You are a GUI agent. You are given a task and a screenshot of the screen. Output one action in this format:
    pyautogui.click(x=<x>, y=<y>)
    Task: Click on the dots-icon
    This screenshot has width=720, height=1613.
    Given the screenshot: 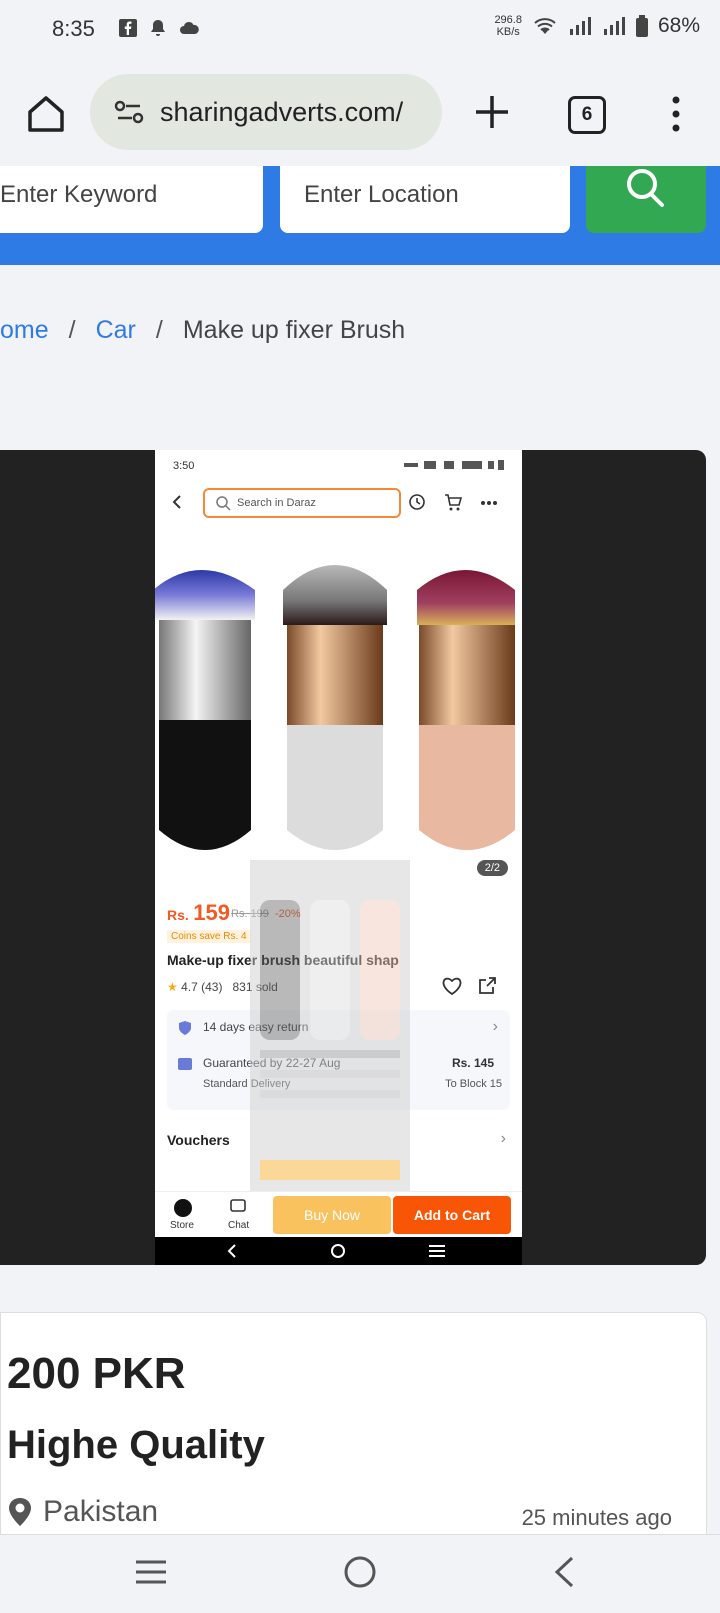 What is the action you would take?
    pyautogui.click(x=489, y=503)
    